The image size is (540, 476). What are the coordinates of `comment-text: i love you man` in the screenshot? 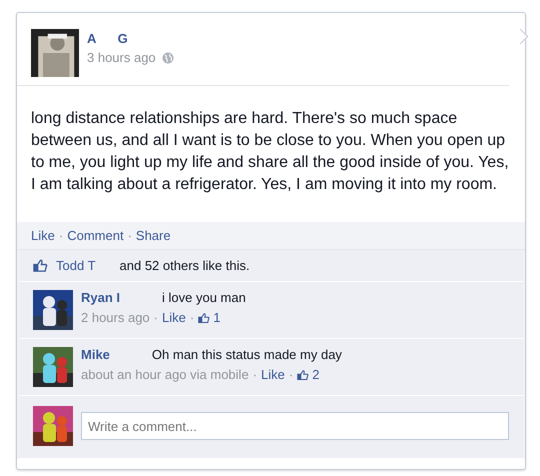 It's located at (204, 297).